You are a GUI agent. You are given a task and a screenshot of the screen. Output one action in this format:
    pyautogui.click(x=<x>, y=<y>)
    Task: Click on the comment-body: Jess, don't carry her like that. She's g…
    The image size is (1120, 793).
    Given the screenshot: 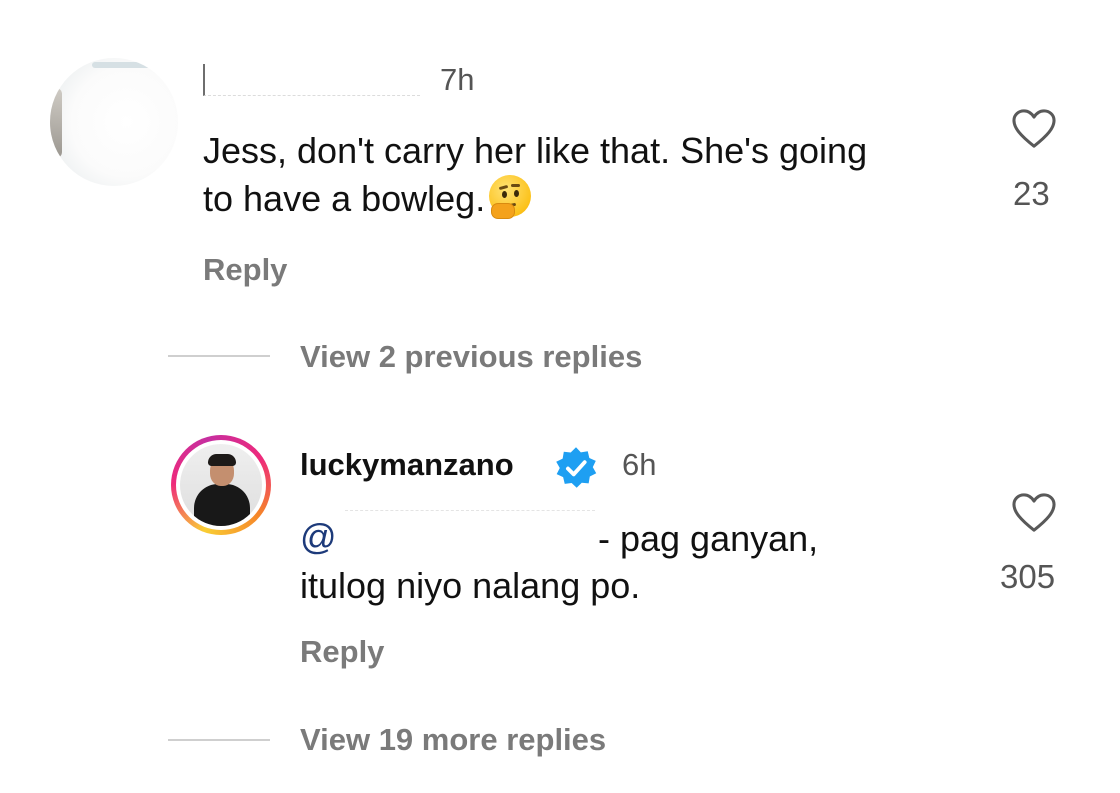 What is the action you would take?
    pyautogui.click(x=553, y=174)
    